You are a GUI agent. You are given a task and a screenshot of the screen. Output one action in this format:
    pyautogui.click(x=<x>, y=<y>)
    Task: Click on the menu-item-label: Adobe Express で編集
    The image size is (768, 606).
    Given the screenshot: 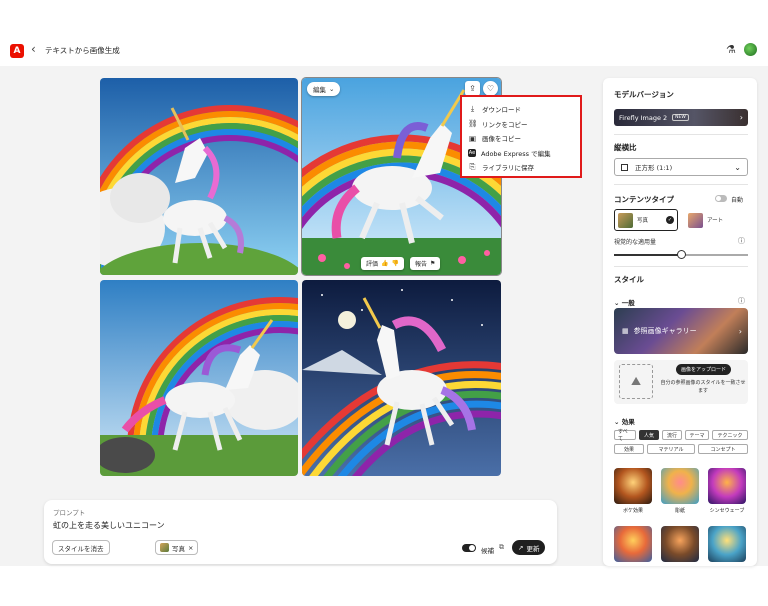 What is the action you would take?
    pyautogui.click(x=516, y=153)
    